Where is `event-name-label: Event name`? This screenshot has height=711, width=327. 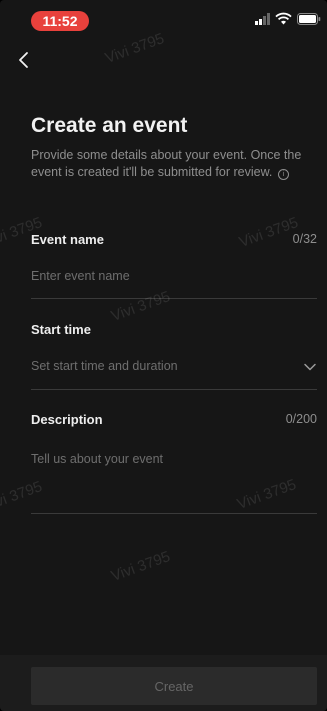
event-name-label: Event name is located at coordinates (67, 239).